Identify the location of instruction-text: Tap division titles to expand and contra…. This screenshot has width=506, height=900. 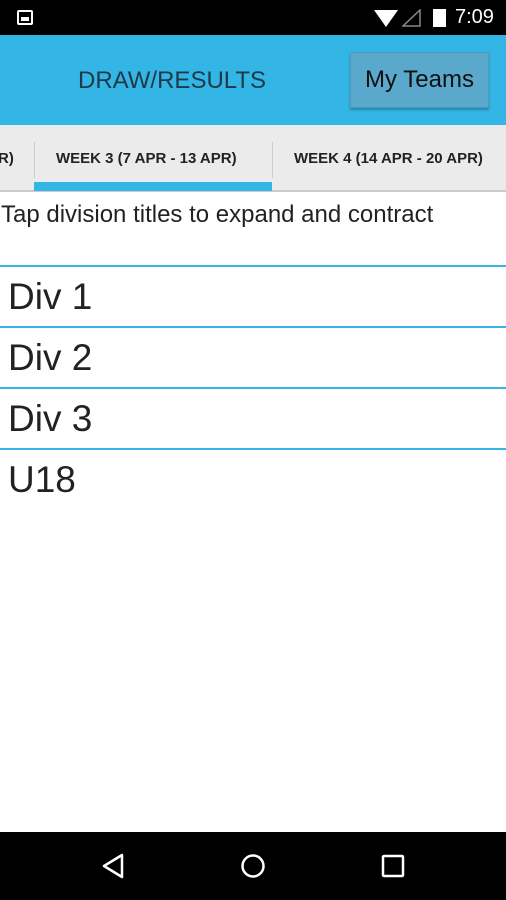
(217, 214).